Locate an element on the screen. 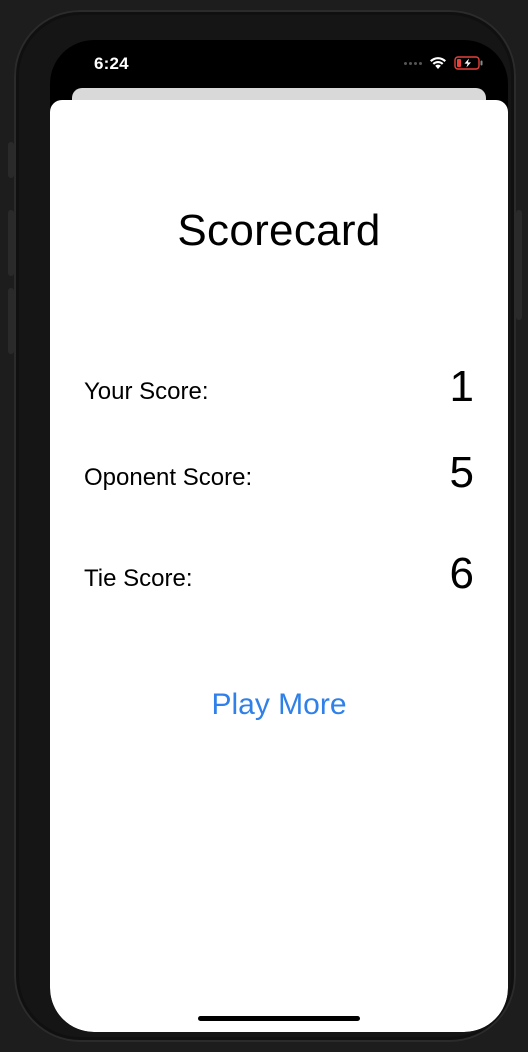 This screenshot has width=528, height=1052. score-row-your: Your Score: 1 is located at coordinates (279, 387).